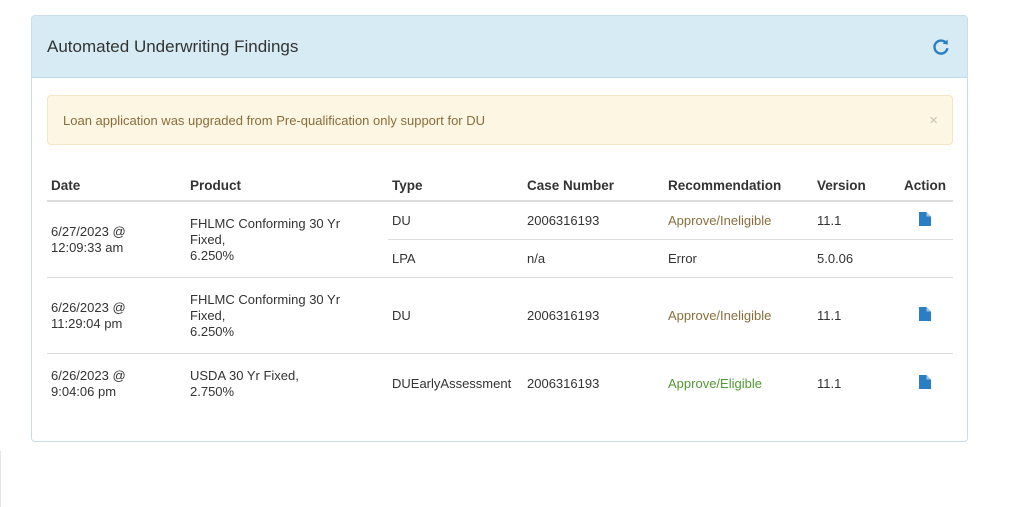 This screenshot has height=507, width=1024. What do you see at coordinates (941, 47) in the screenshot?
I see `refresh-icon` at bounding box center [941, 47].